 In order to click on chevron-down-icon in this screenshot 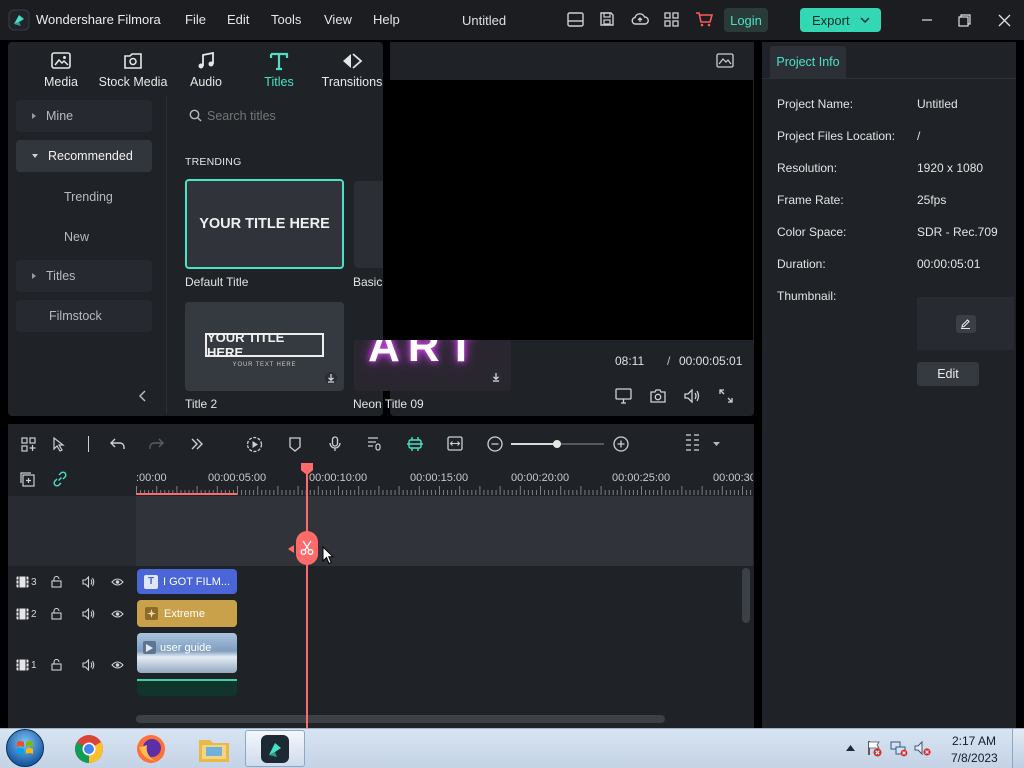, I will do `click(865, 20)`.